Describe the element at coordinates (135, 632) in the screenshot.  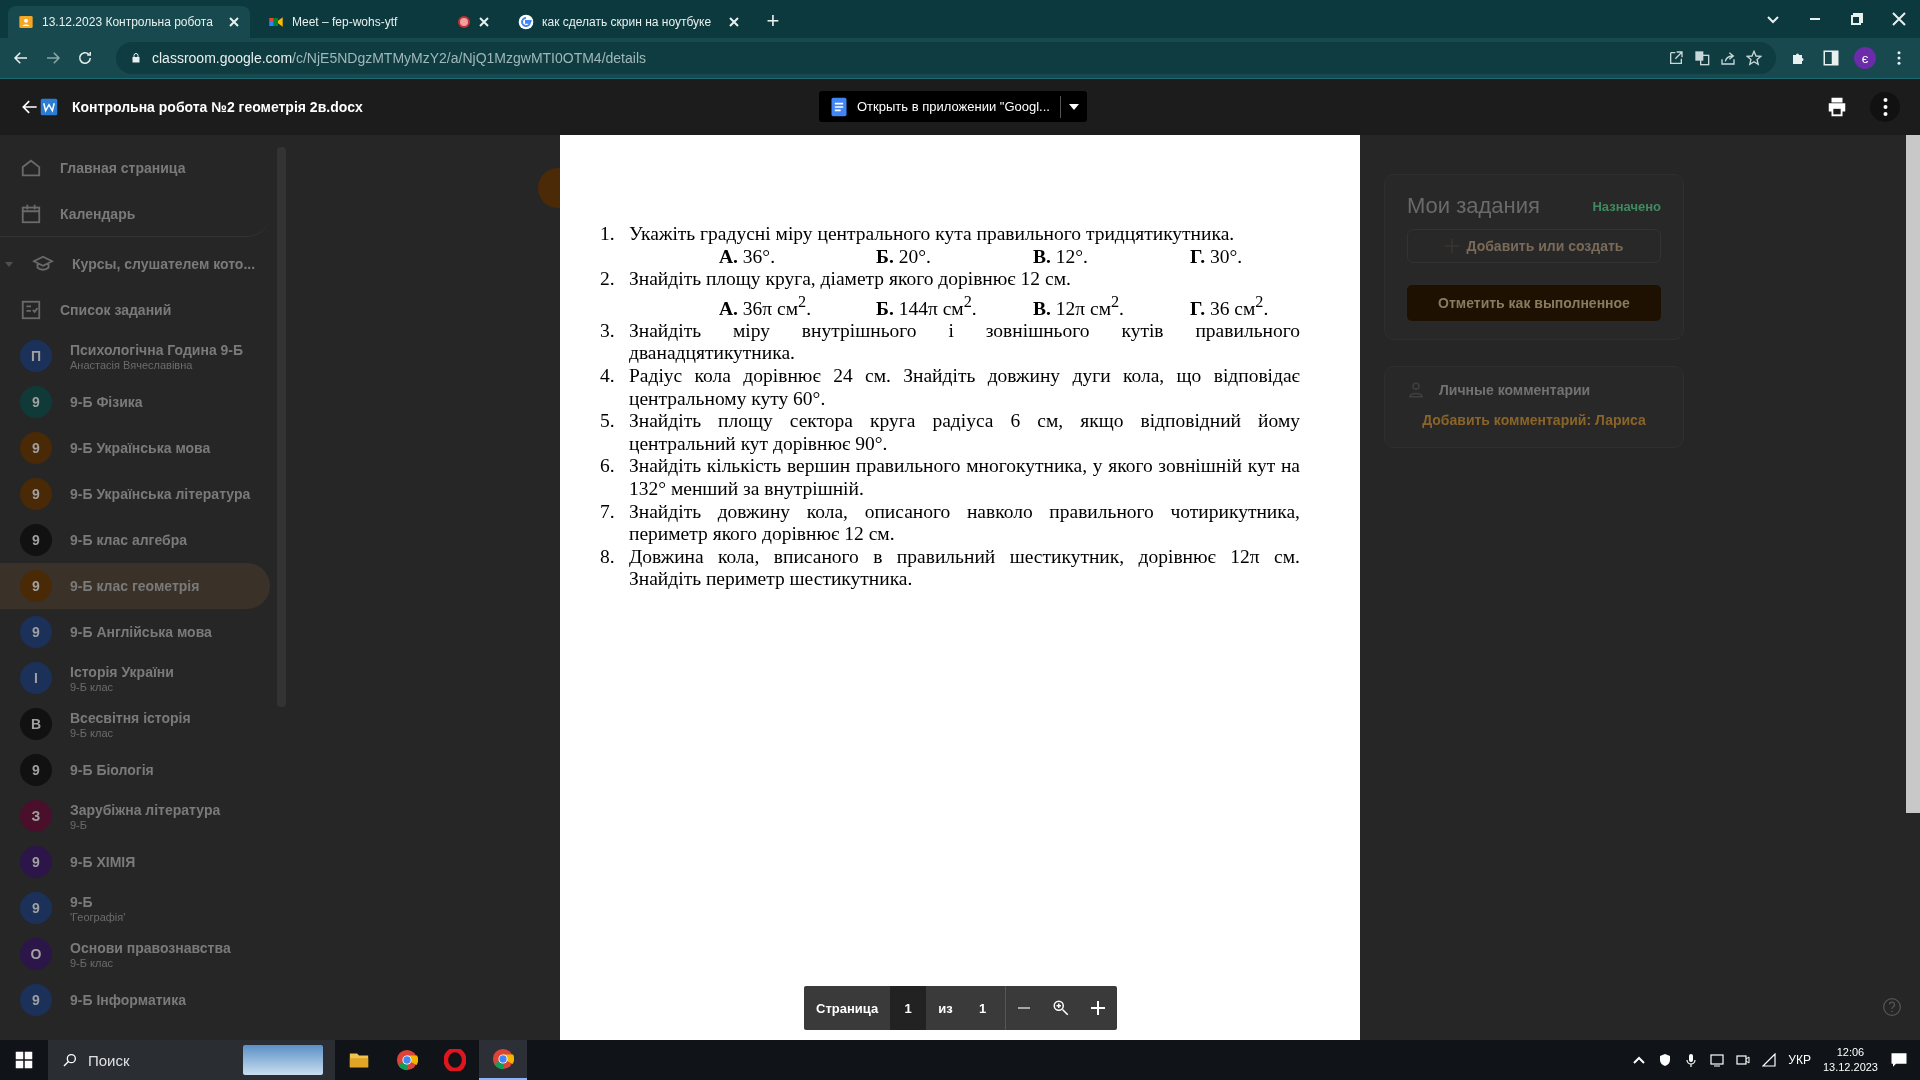
I see `sidebar-item: 9 9-Б Англійська мова` at that location.